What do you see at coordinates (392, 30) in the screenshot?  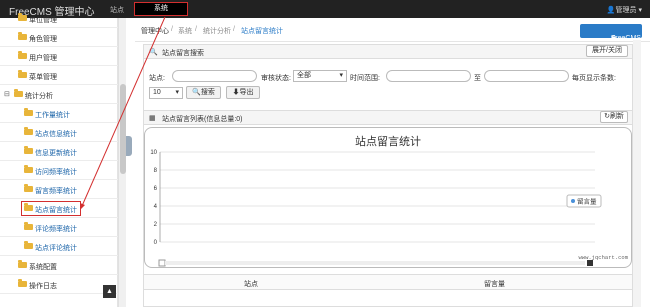 I see `breadcrumb: 管理中心 / 系统 / 统计分析 / 站点留言统计 ◉ FreeCMS ▾` at bounding box center [392, 30].